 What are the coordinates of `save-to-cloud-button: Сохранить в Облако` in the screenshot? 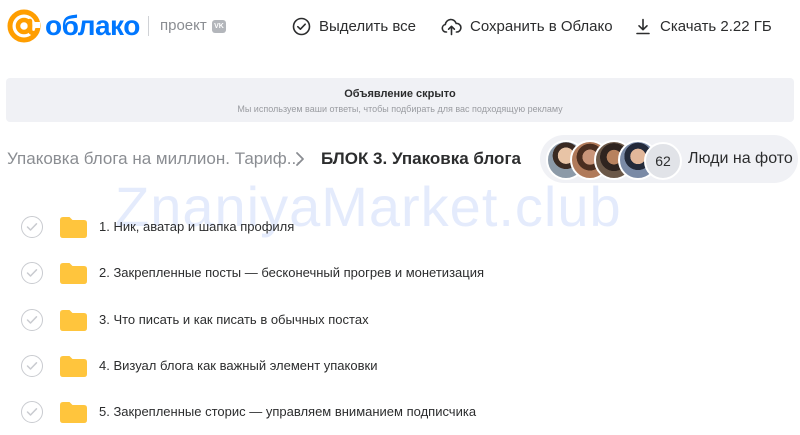 It's located at (527, 26).